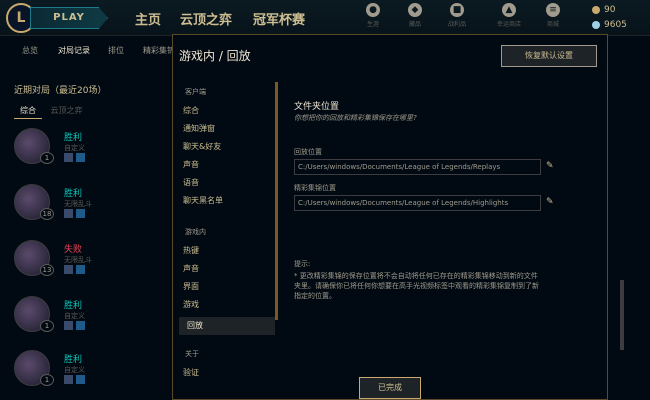 The width and height of the screenshot is (650, 400). I want to click on menu-header-client: 客户端, so click(195, 92).